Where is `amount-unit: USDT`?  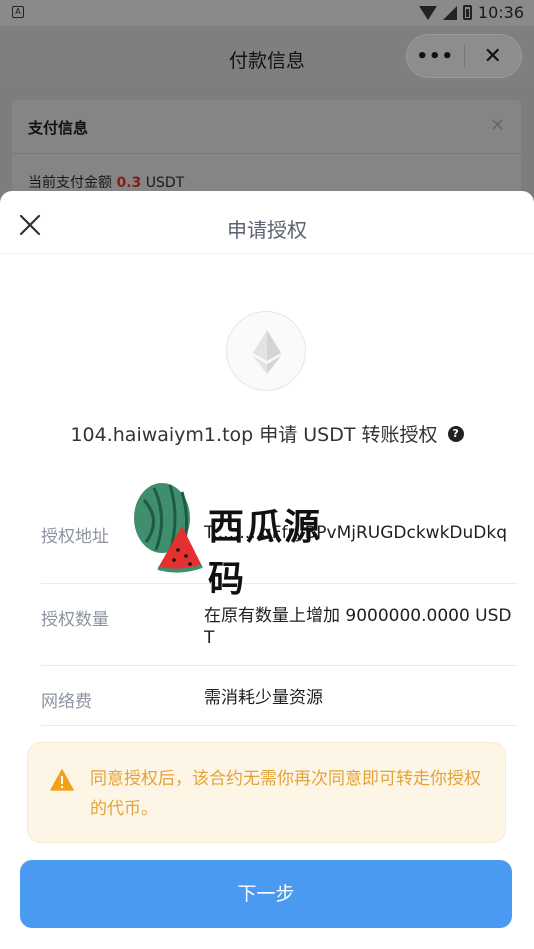 amount-unit: USDT is located at coordinates (165, 183).